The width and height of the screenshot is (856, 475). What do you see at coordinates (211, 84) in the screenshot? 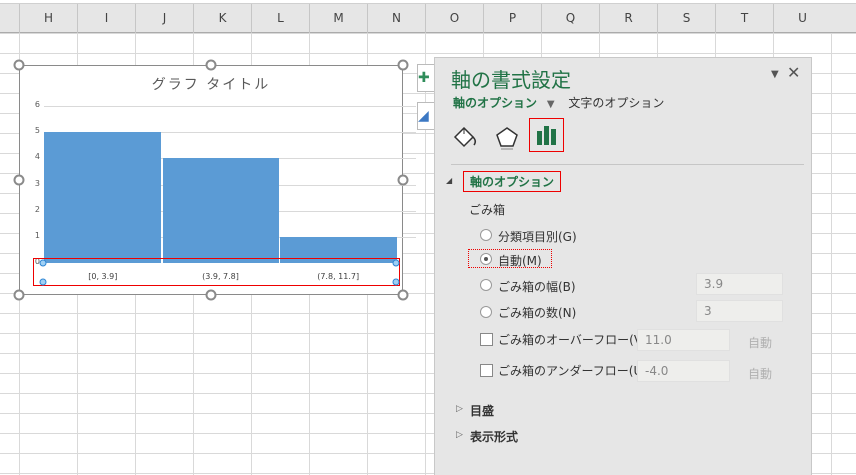
I see `chart-title: グラフ タイトル` at bounding box center [211, 84].